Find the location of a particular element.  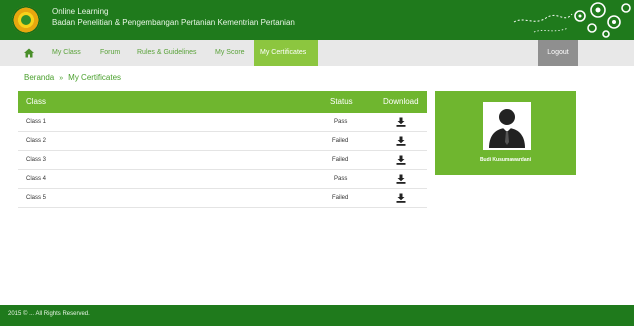

table-row: Class 3 Failed is located at coordinates (222, 160).